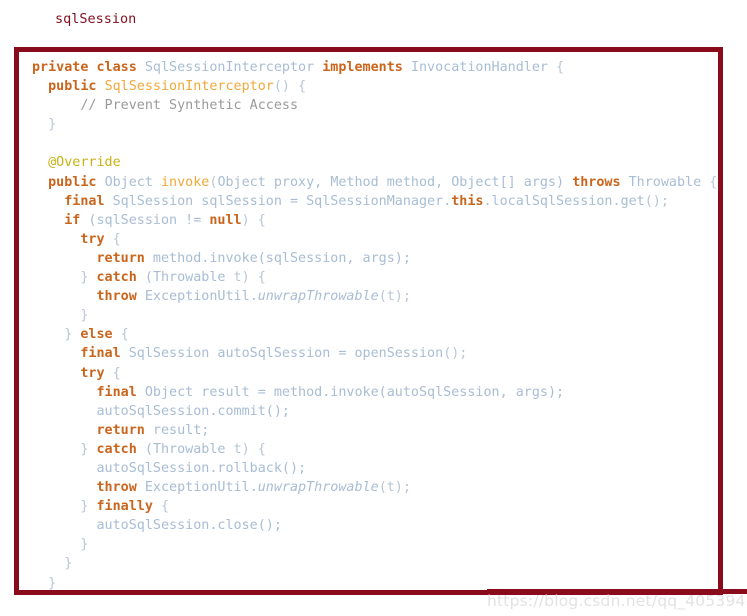 This screenshot has height=616, width=747. What do you see at coordinates (250, 201) in the screenshot?
I see `code-token: sqlSession =` at bounding box center [250, 201].